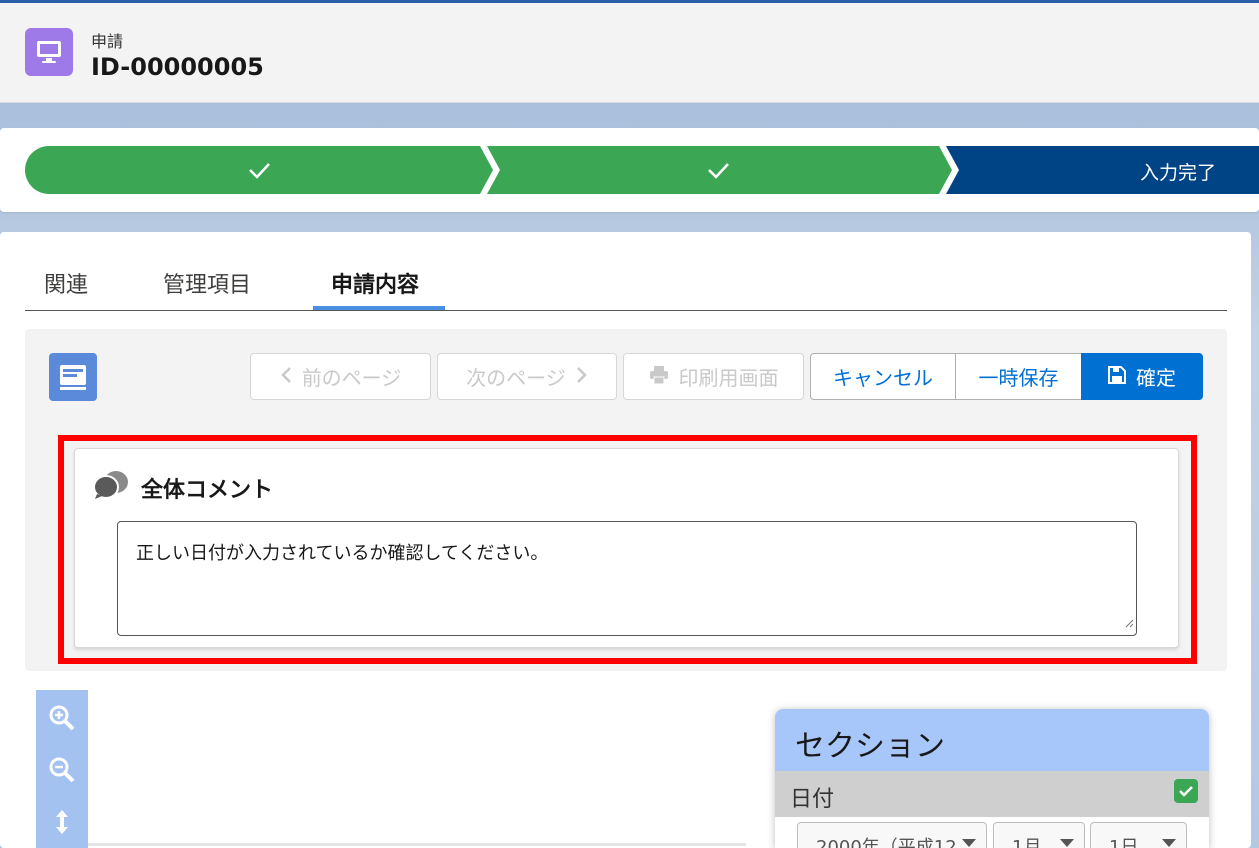 Image resolution: width=1259 pixels, height=848 pixels. I want to click on prev-page-button: 前のページ, so click(340, 376).